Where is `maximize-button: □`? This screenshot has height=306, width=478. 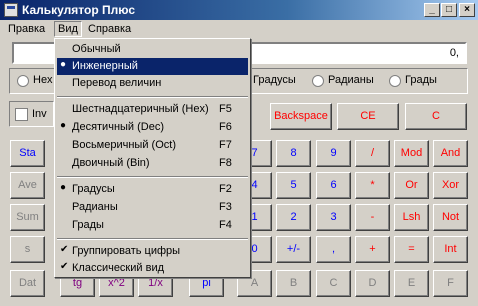
maximize-button: □ is located at coordinates (449, 10).